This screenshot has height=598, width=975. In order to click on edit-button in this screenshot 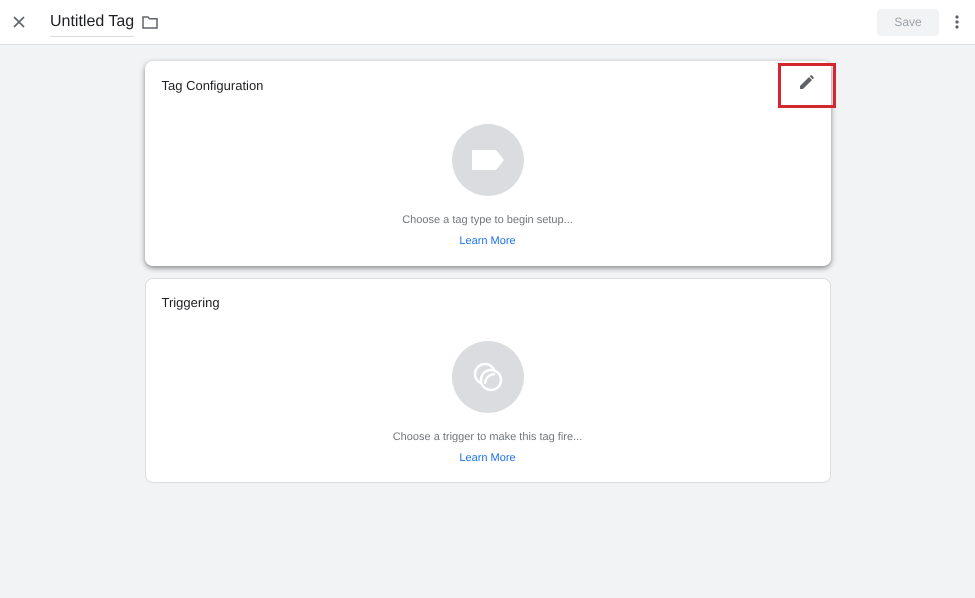, I will do `click(807, 85)`.